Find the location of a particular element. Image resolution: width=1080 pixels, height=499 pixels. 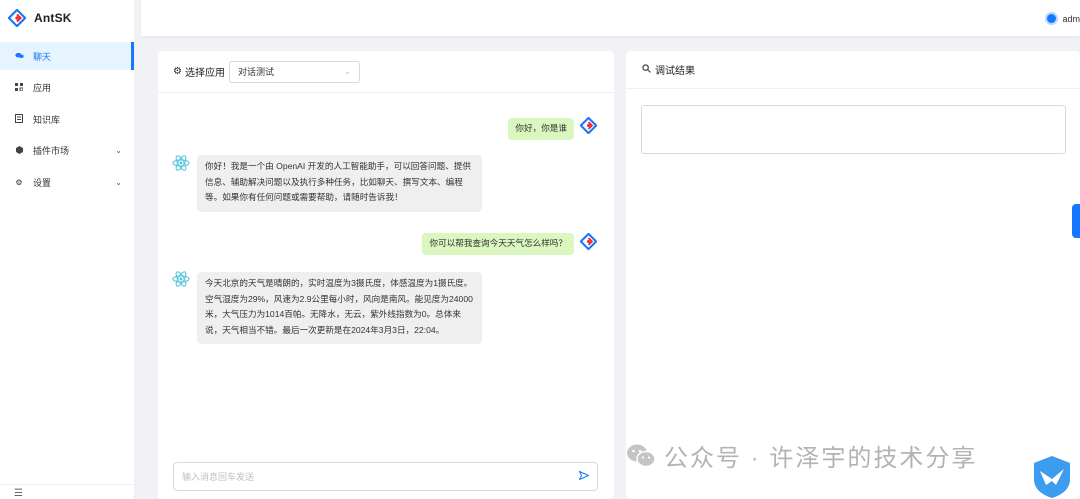

debug-panel-header: 调试结果 is located at coordinates (853, 70).